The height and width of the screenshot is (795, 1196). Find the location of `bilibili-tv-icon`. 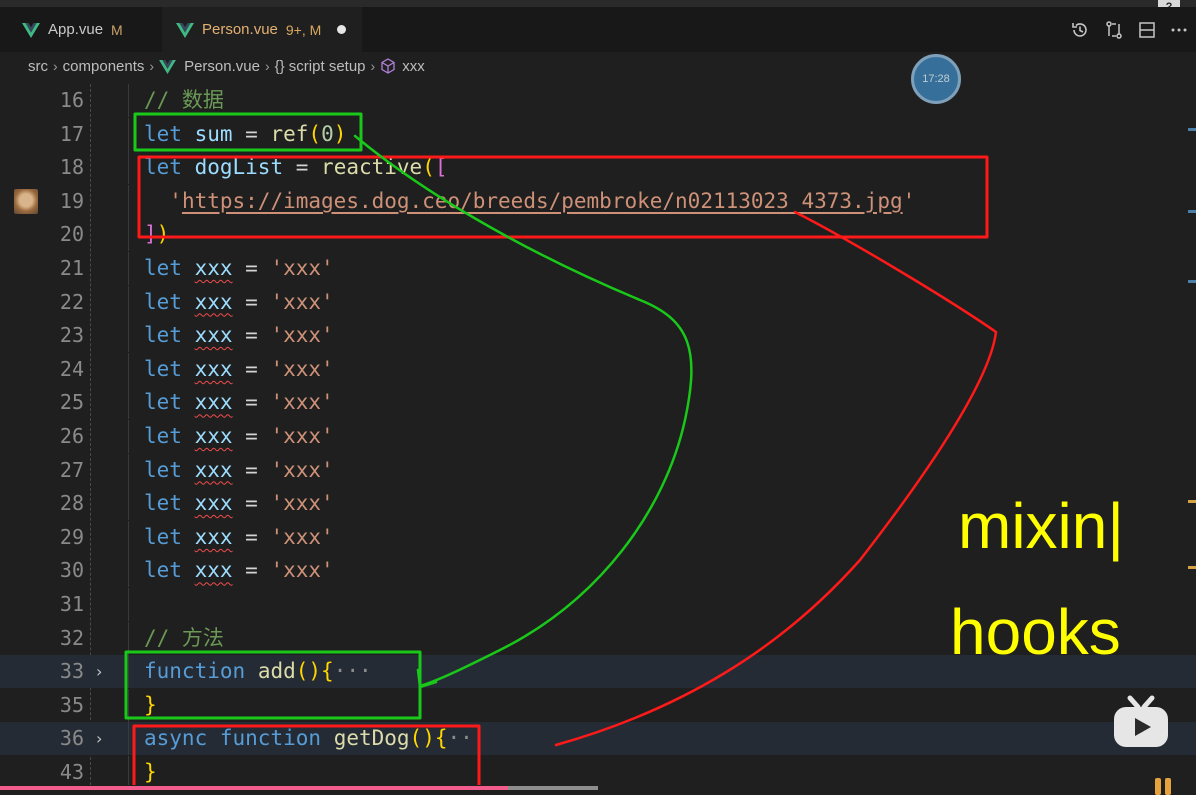

bilibili-tv-icon is located at coordinates (1141, 722).